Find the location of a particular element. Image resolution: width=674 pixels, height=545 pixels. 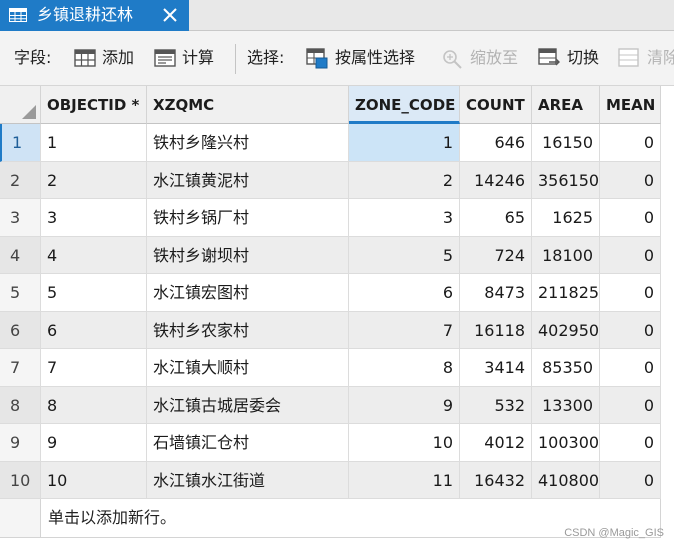

cell-area: 211825 is located at coordinates (566, 293).